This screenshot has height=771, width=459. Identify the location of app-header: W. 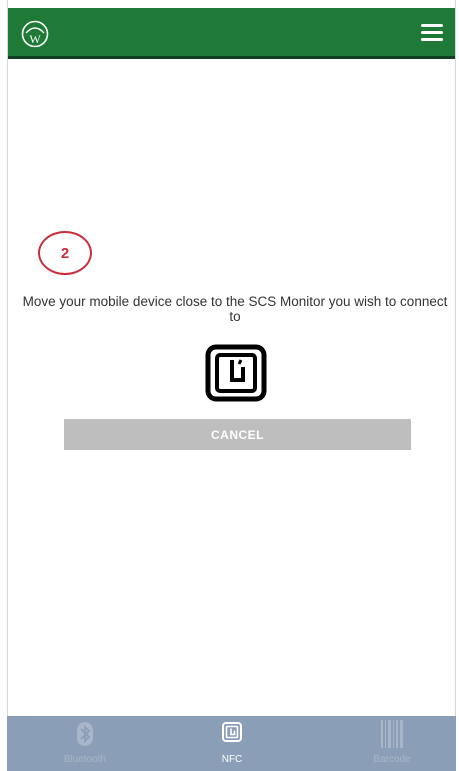
(231, 33).